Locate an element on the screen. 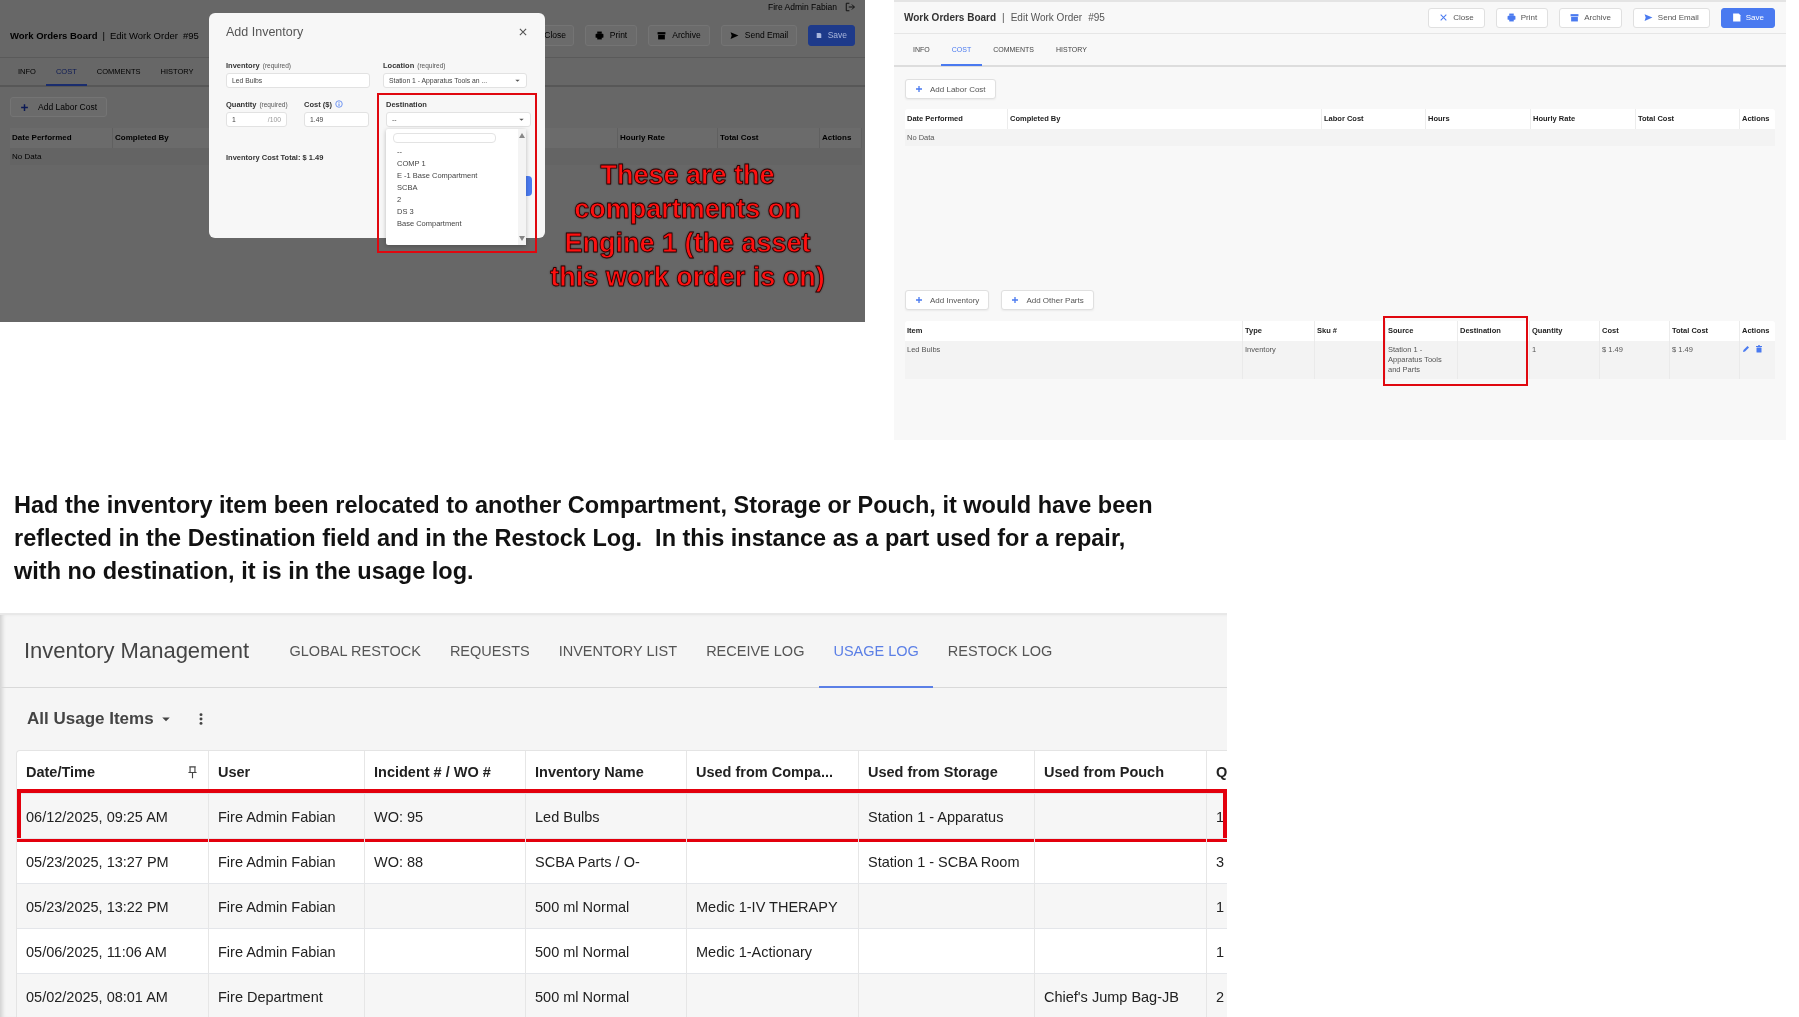 The height and width of the screenshot is (1017, 1799). dialog-title: Add Inventory is located at coordinates (265, 31).